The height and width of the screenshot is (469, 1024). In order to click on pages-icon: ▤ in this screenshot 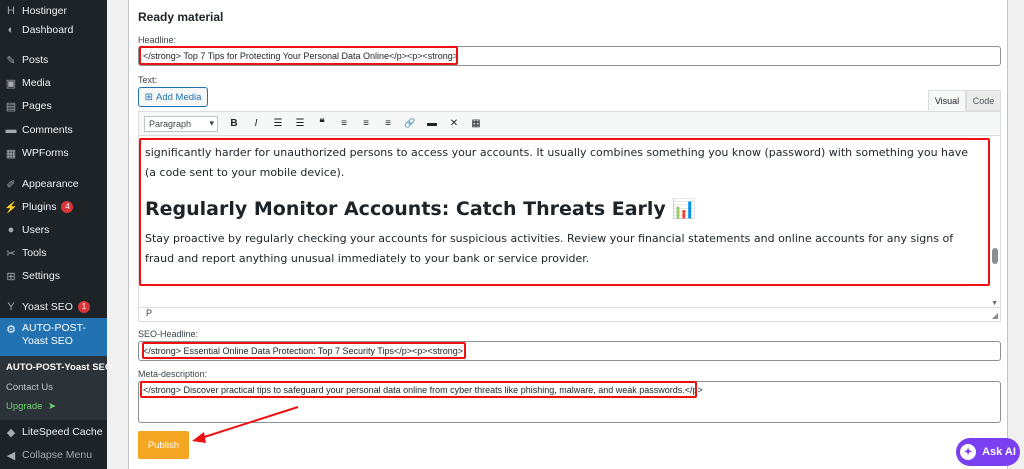, I will do `click(11, 106)`.